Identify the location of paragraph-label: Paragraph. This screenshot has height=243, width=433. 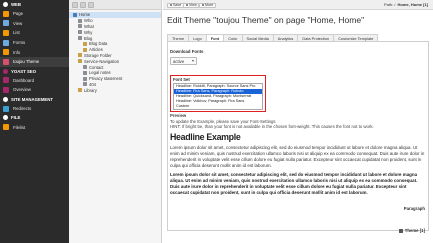
(414, 208).